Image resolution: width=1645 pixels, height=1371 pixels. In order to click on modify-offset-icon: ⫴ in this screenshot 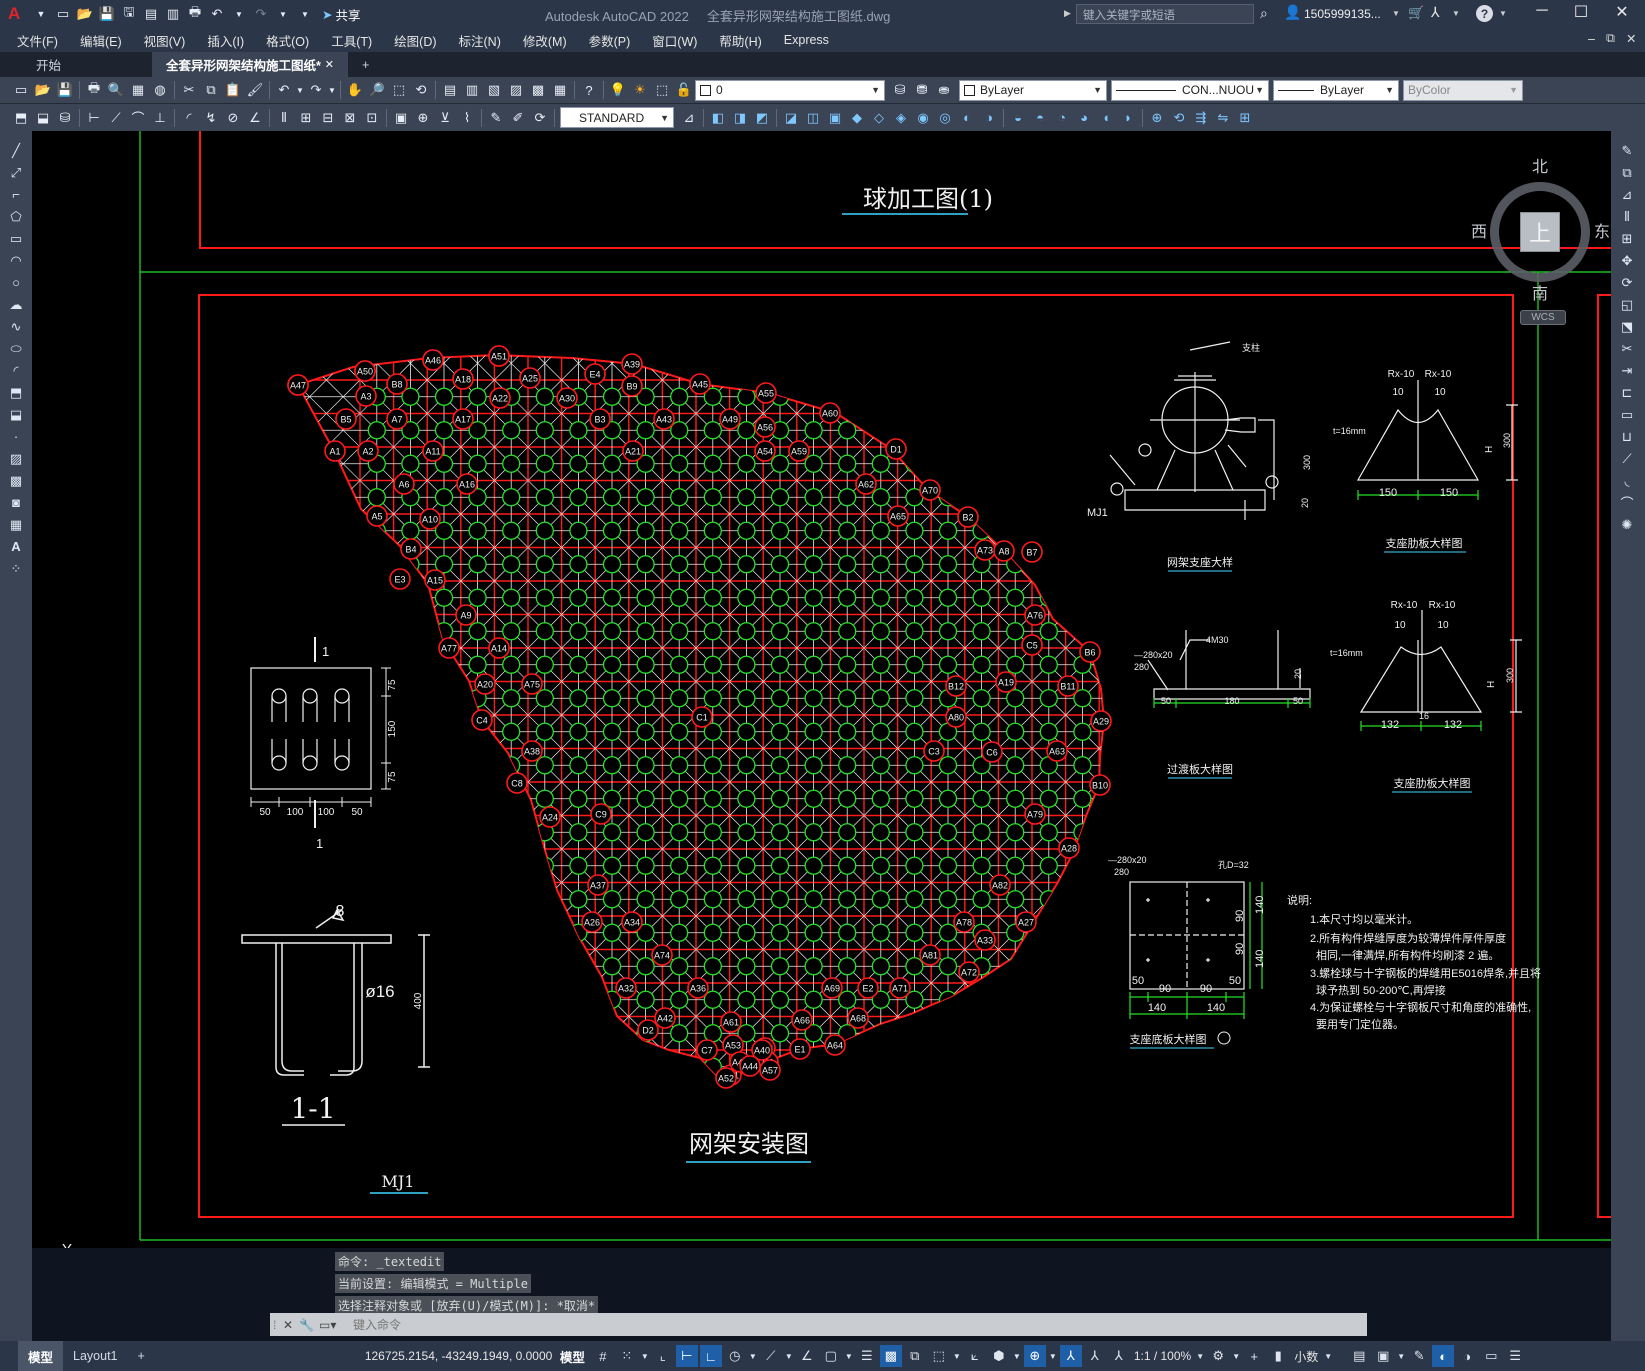, I will do `click(1627, 216)`.